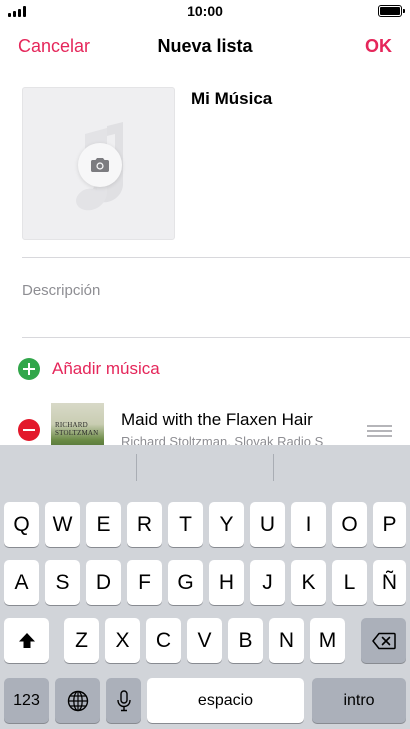 This screenshot has height=729, width=410. Describe the element at coordinates (26, 700) in the screenshot. I see `numbers-key: 123` at that location.